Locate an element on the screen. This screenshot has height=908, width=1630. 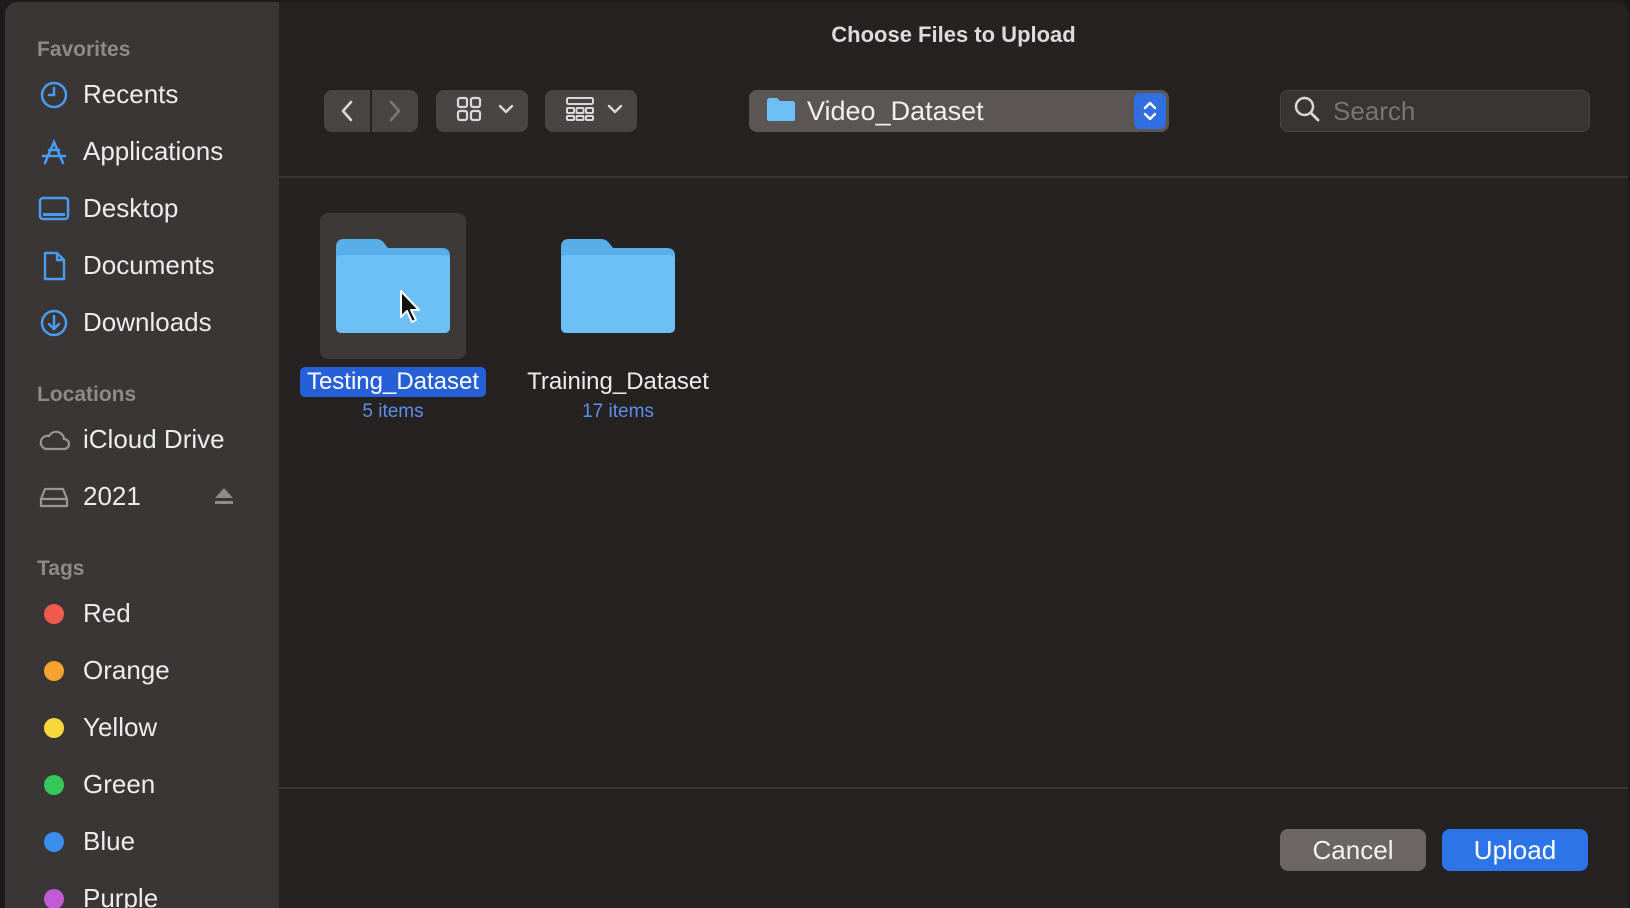
back-button is located at coordinates (347, 111).